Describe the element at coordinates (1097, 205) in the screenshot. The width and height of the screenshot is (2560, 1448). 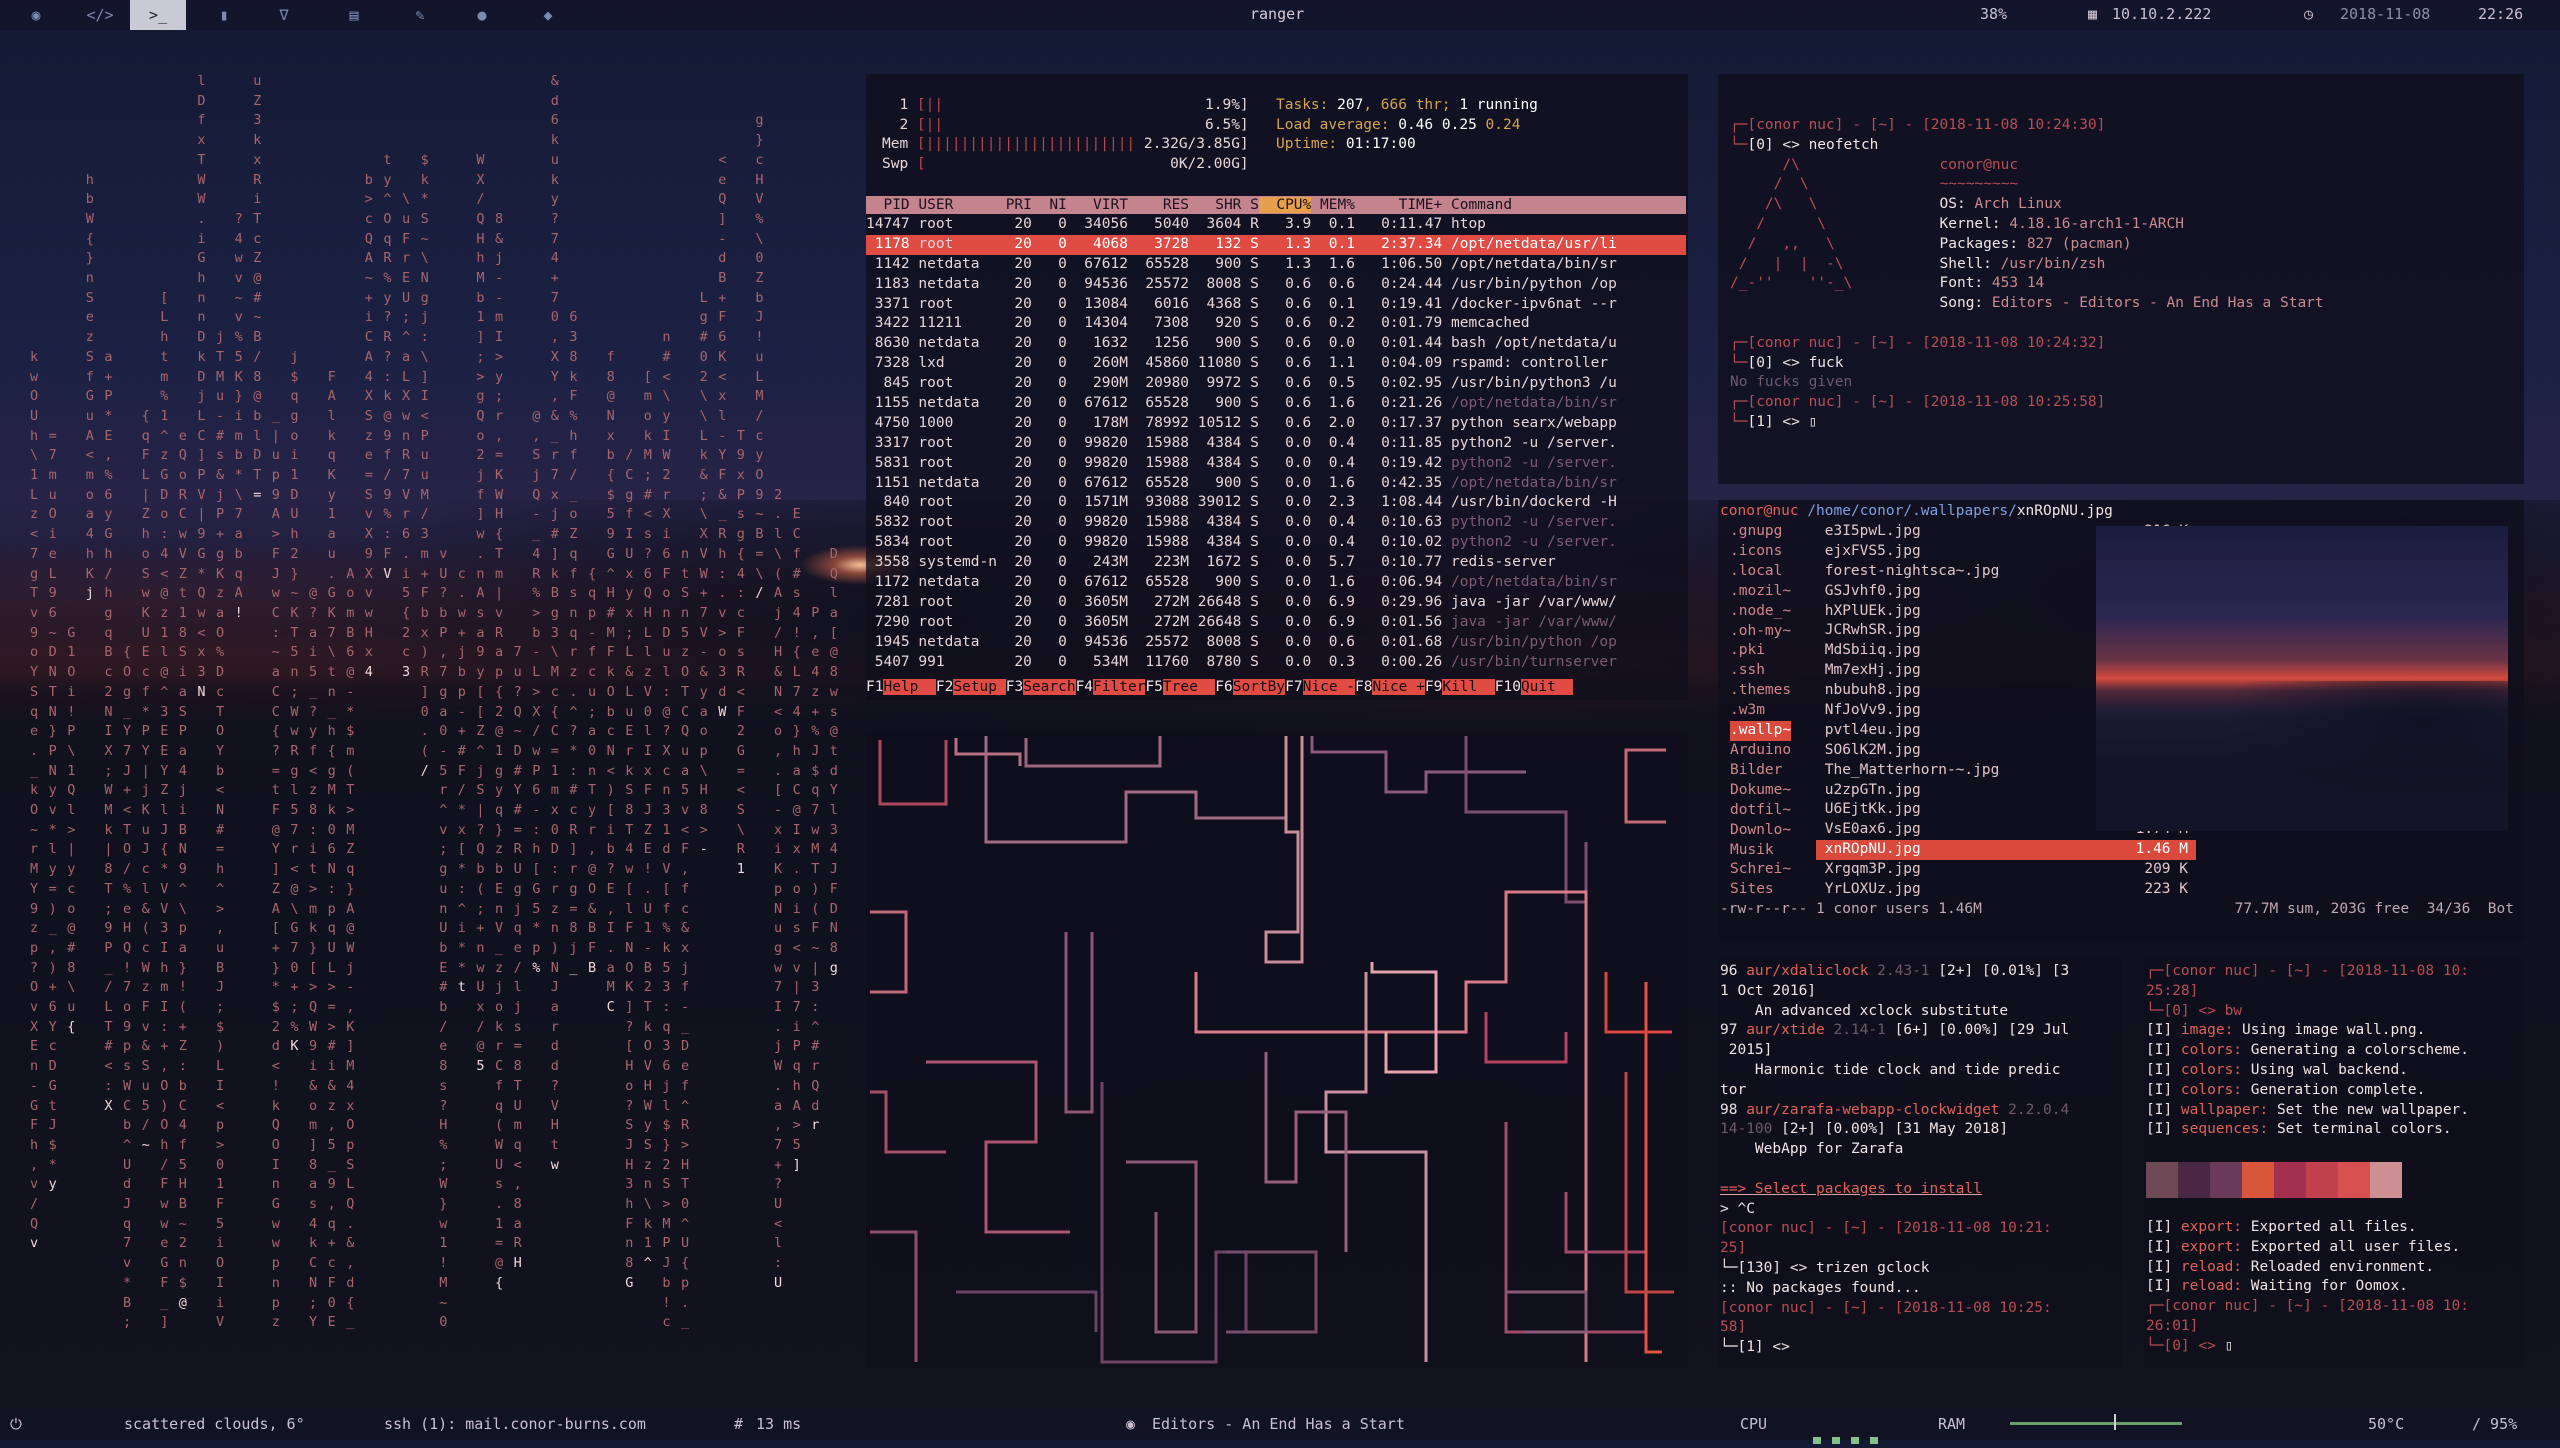
I see `htop-col-virt: VIRT` at that location.